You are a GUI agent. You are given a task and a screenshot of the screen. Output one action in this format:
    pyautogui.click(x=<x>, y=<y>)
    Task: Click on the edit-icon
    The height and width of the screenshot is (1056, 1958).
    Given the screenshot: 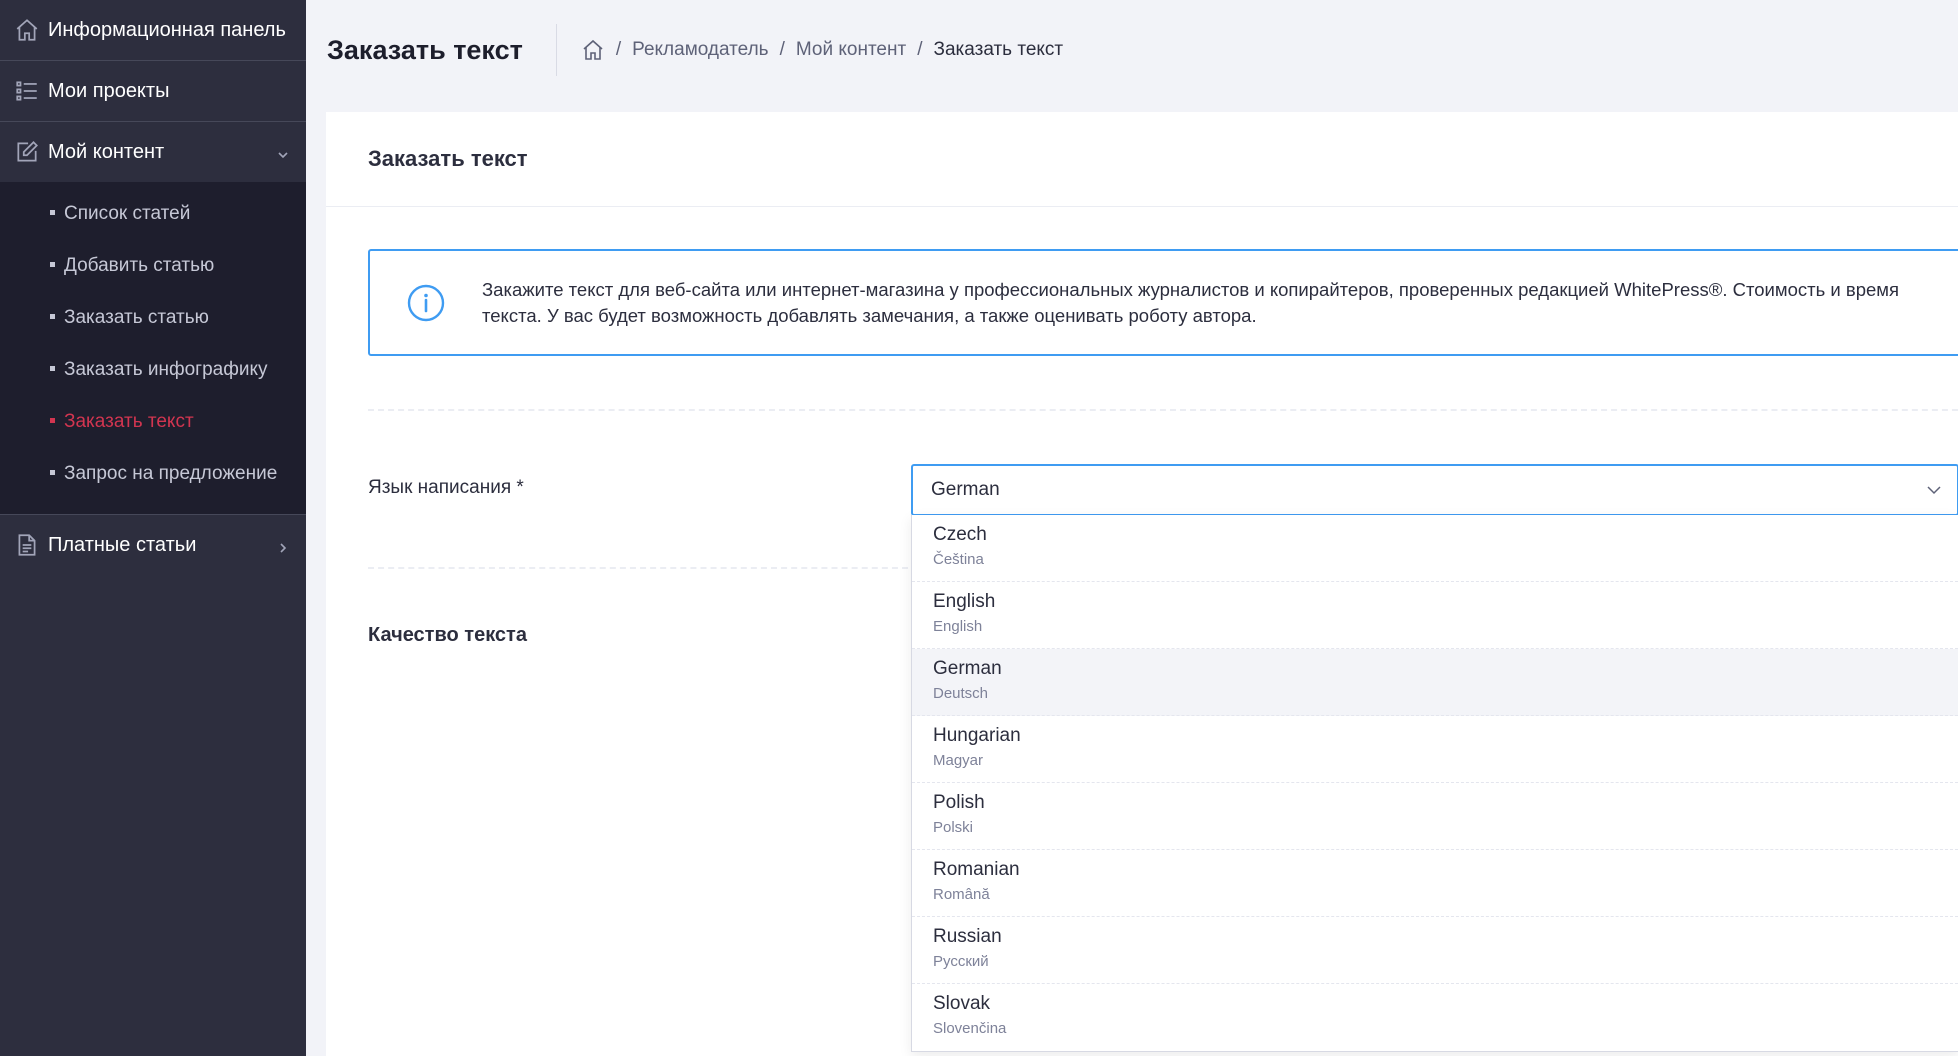 What is the action you would take?
    pyautogui.click(x=27, y=152)
    